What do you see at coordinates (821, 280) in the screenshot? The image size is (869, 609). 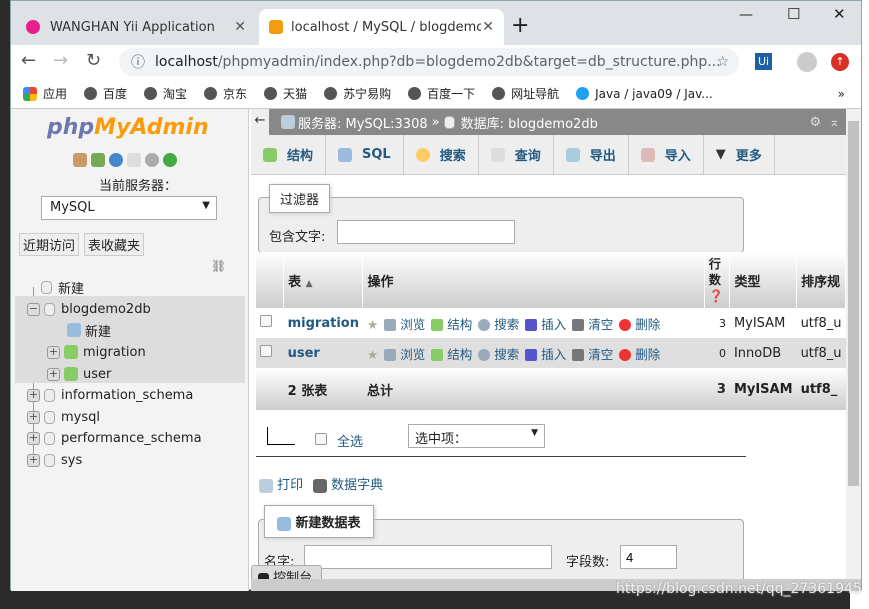 I see `header-collation: 排序规` at bounding box center [821, 280].